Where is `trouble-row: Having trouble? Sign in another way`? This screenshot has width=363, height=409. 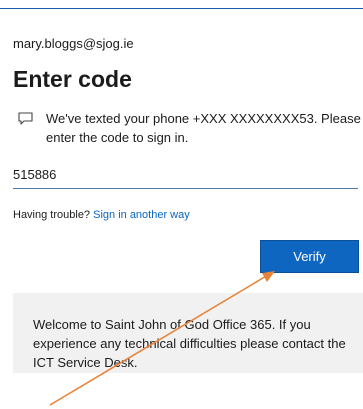 trouble-row: Having trouble? Sign in another way is located at coordinates (101, 215).